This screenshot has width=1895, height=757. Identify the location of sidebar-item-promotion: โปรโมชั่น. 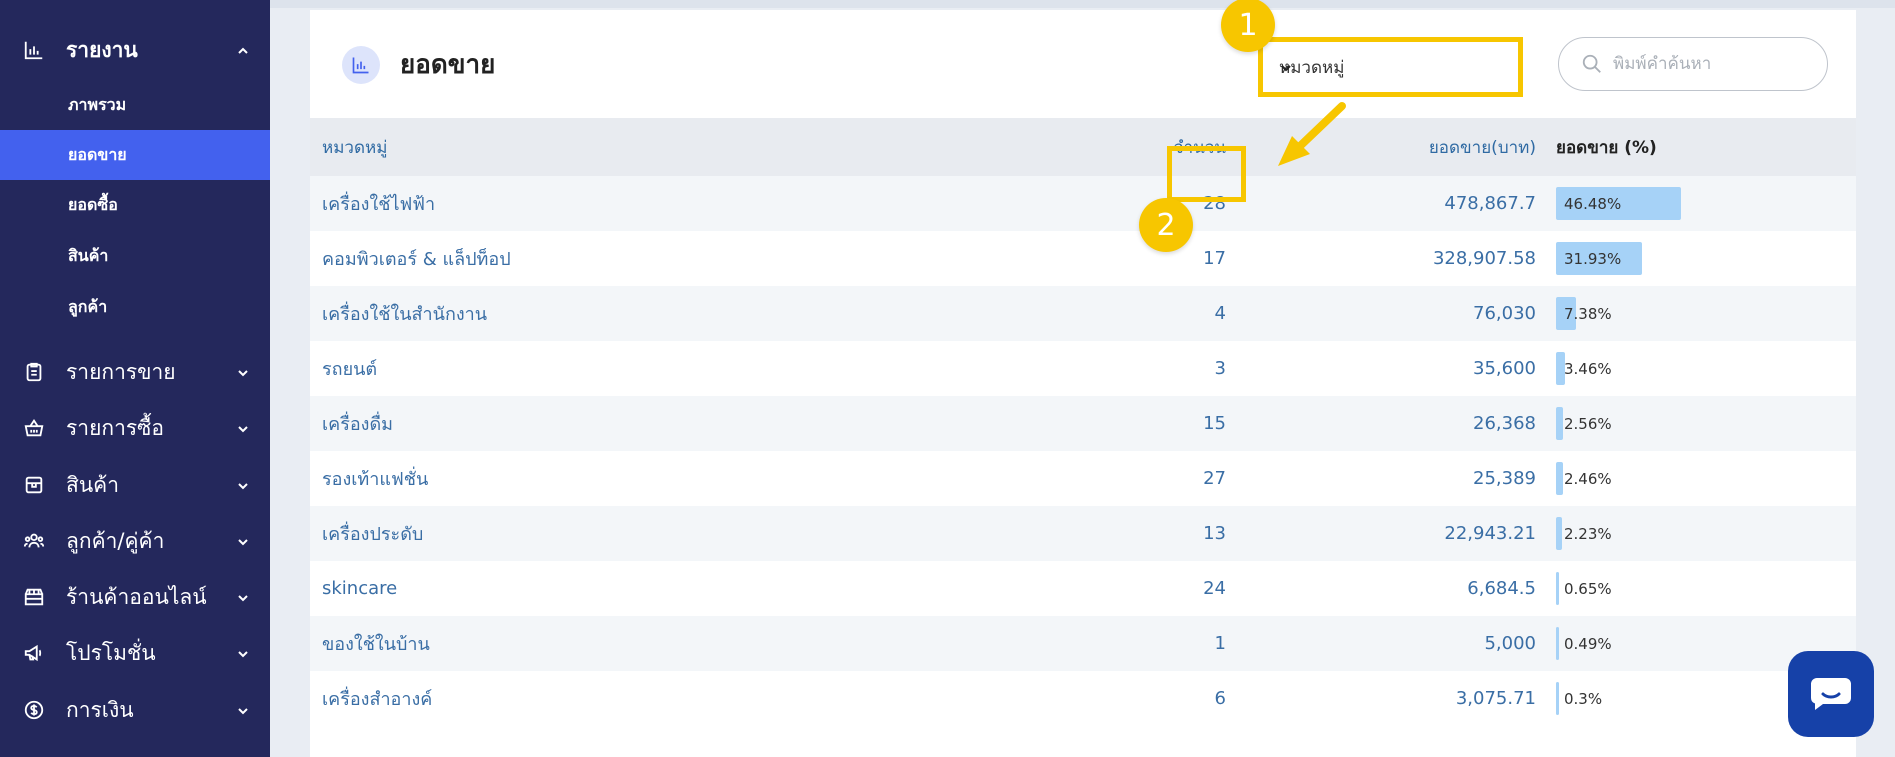
(135, 653).